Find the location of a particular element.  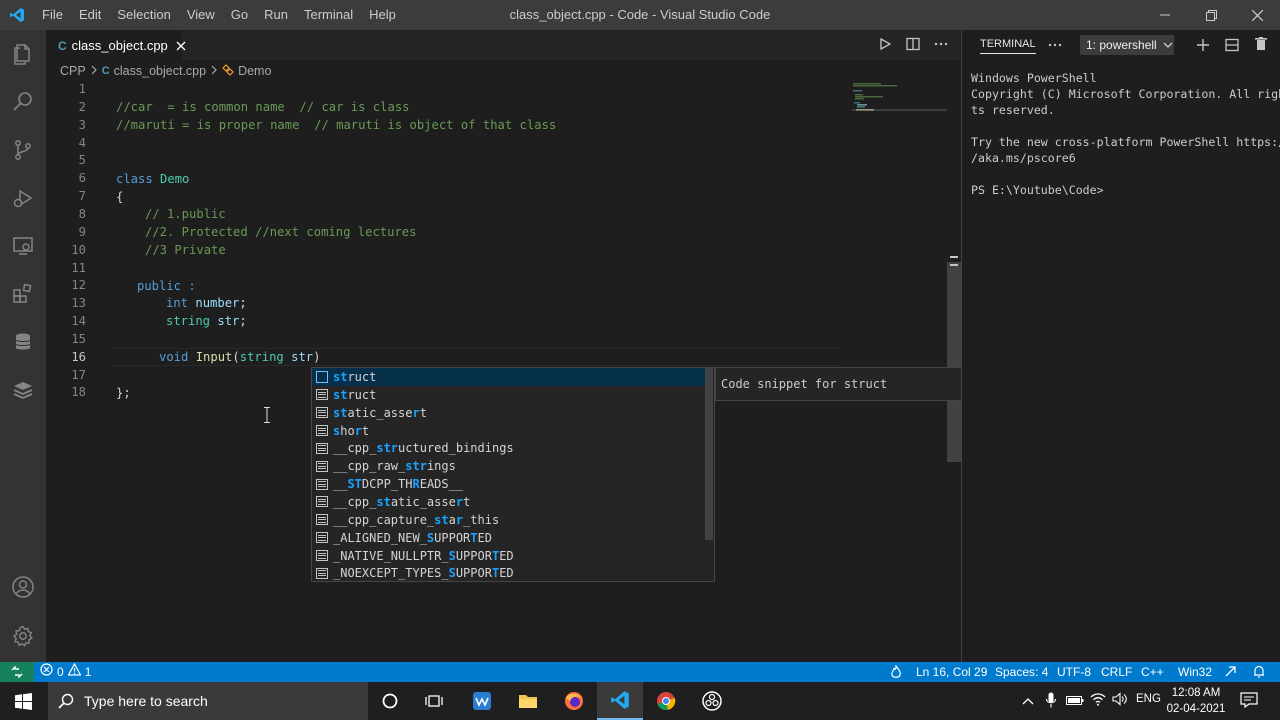

line-number: 6 is located at coordinates (82, 178).